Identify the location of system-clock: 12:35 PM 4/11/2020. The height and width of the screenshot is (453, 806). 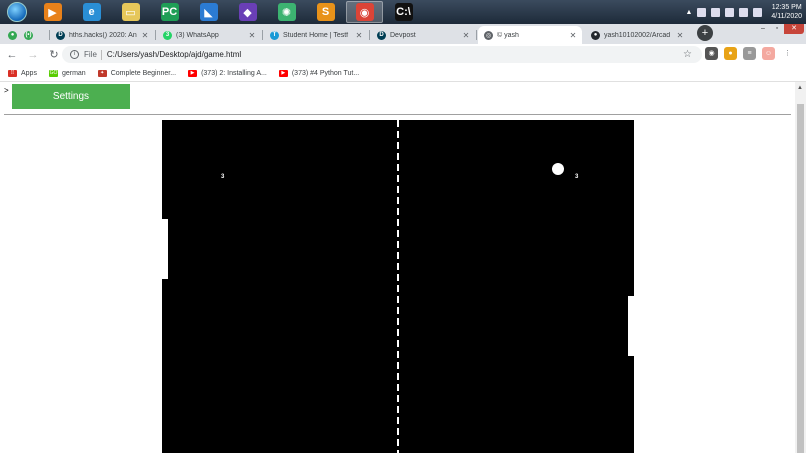
(786, 12).